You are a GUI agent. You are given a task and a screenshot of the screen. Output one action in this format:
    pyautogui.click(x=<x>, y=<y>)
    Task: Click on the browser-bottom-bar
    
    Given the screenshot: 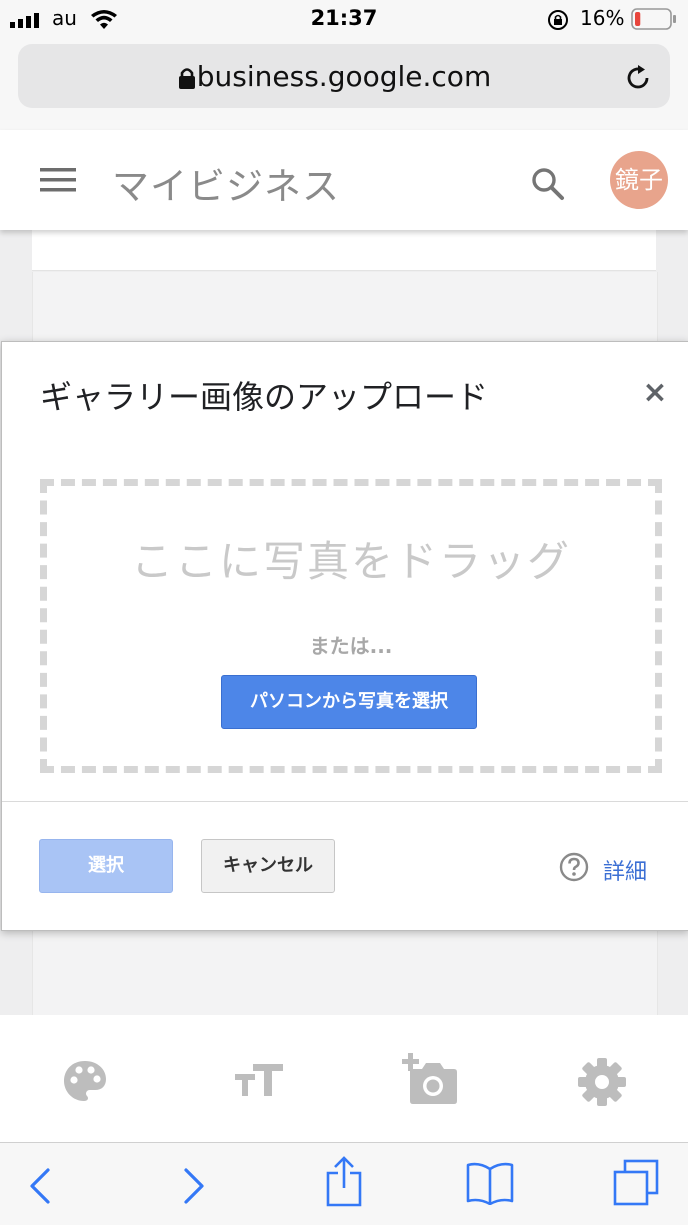 What is the action you would take?
    pyautogui.click(x=344, y=1183)
    